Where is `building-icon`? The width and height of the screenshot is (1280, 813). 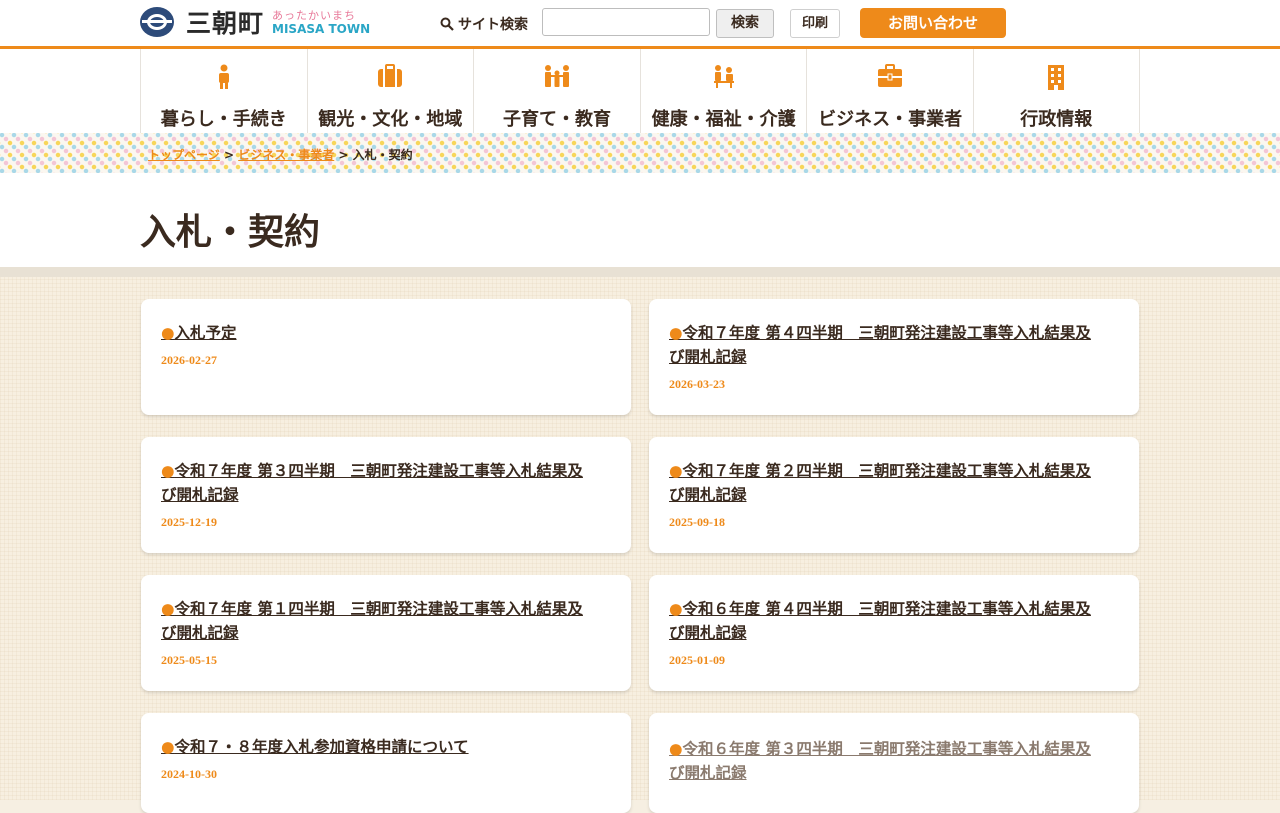 building-icon is located at coordinates (1056, 77).